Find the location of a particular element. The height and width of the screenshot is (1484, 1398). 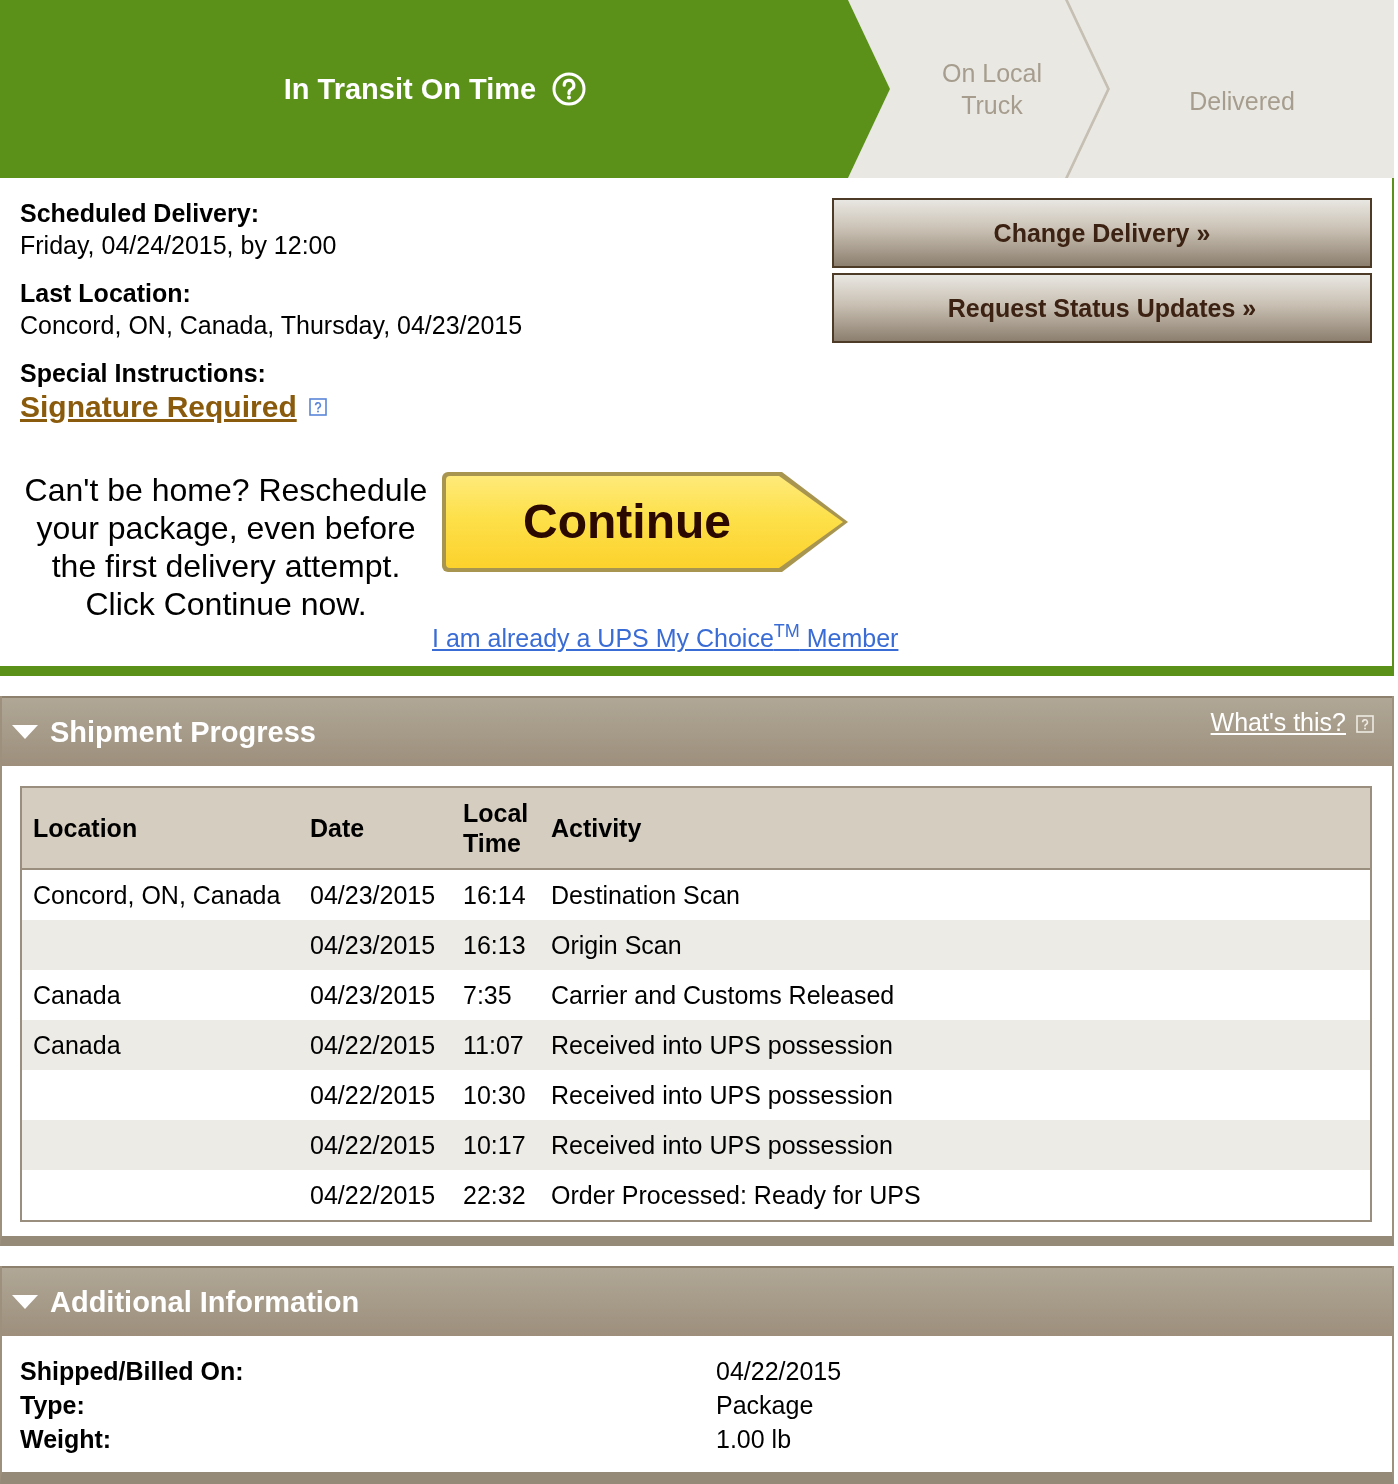

table-cell-text: 11:07 is located at coordinates (493, 1045).